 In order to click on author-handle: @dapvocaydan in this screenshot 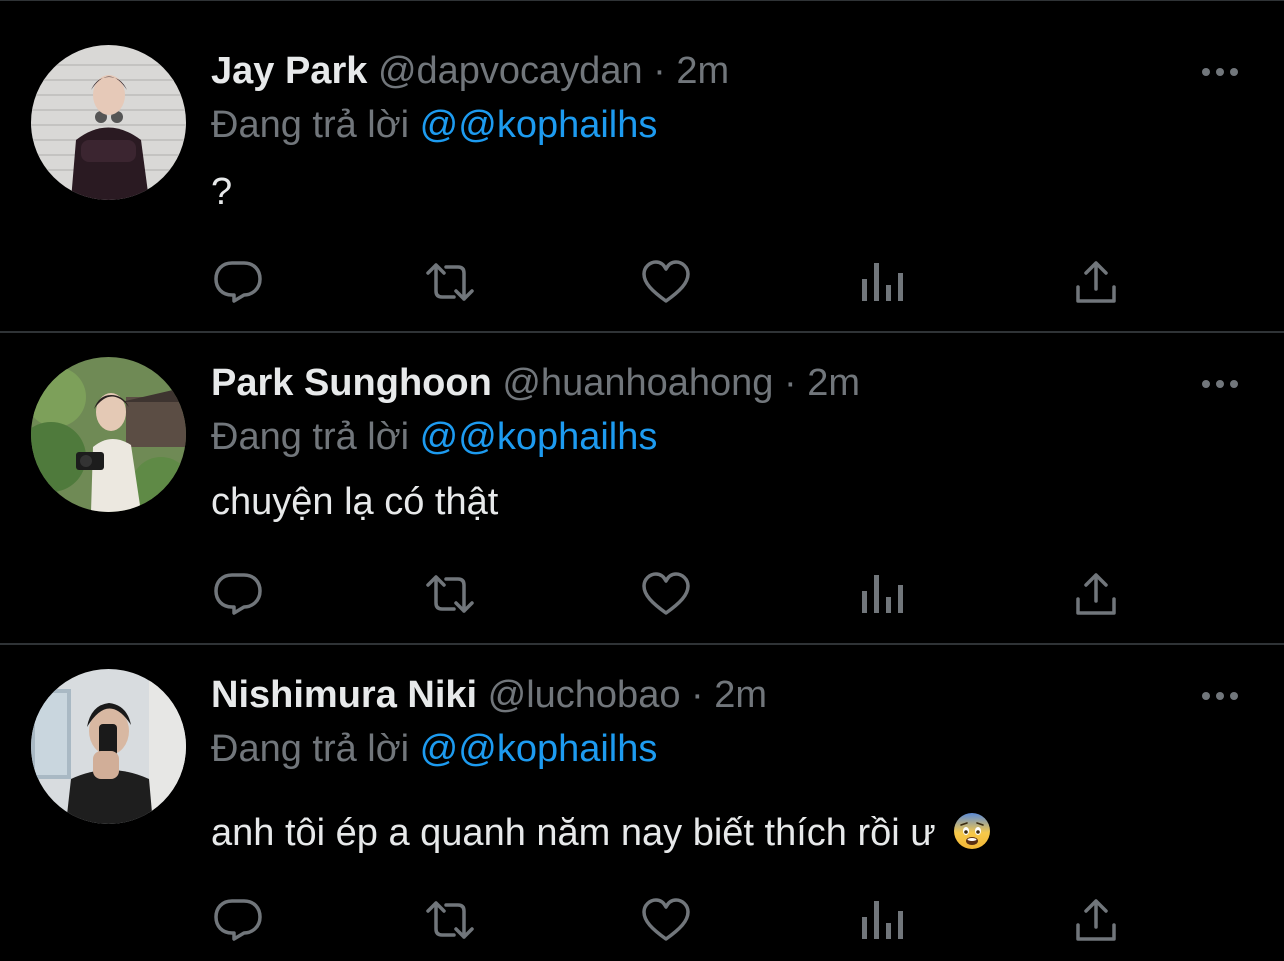, I will do `click(510, 71)`.